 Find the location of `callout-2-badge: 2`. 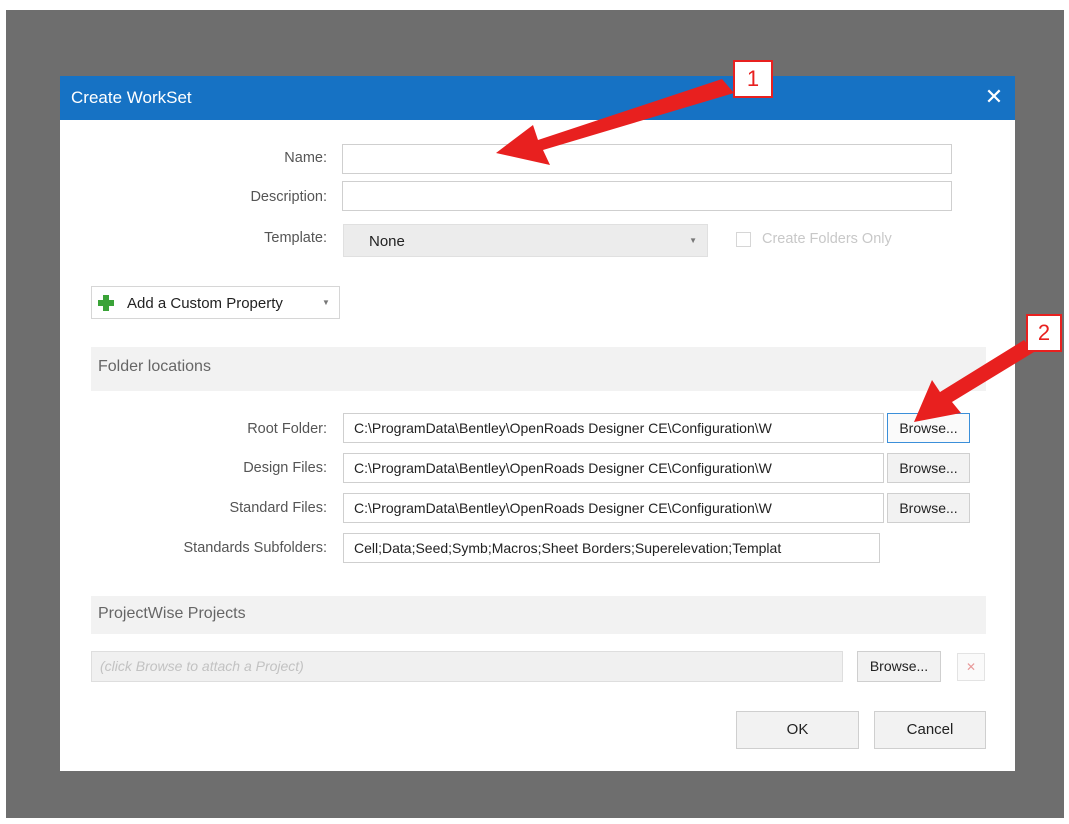

callout-2-badge: 2 is located at coordinates (1044, 333).